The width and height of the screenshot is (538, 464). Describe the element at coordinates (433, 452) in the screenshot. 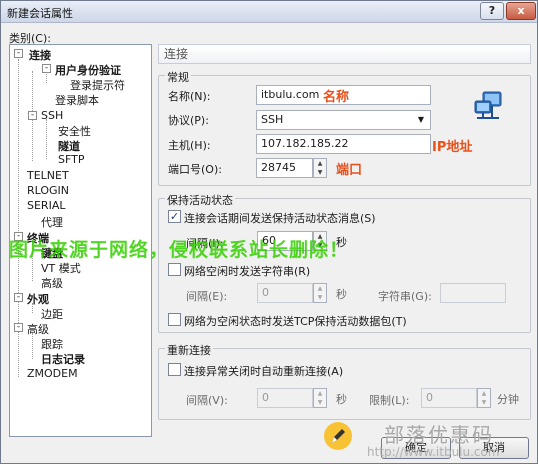

I see `watermark-url: http://www.itbulu.com` at that location.